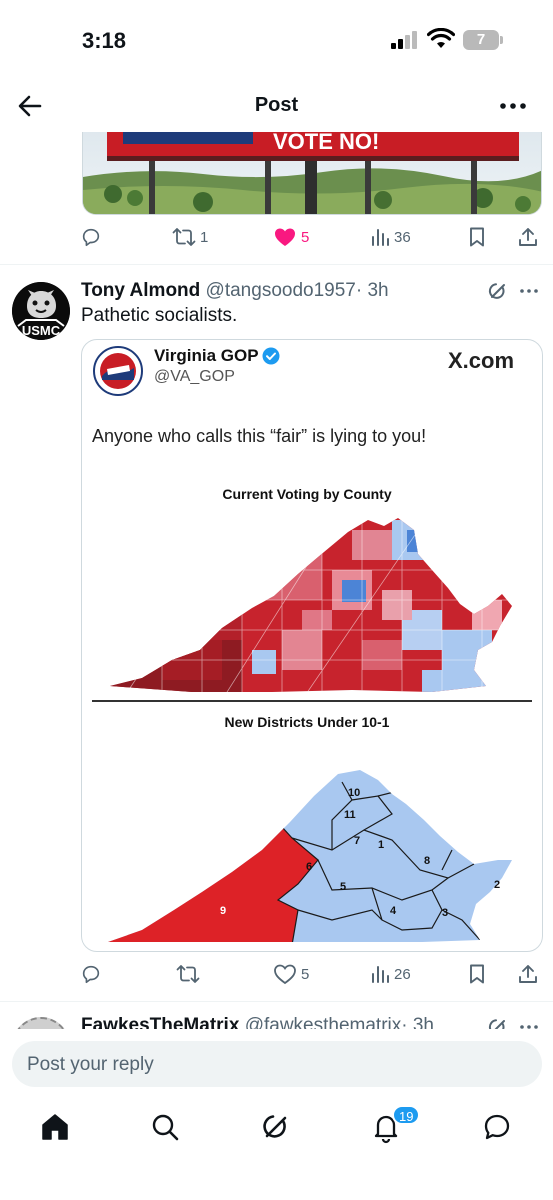 This screenshot has height=1200, width=553. I want to click on repost-count: 1, so click(204, 237).